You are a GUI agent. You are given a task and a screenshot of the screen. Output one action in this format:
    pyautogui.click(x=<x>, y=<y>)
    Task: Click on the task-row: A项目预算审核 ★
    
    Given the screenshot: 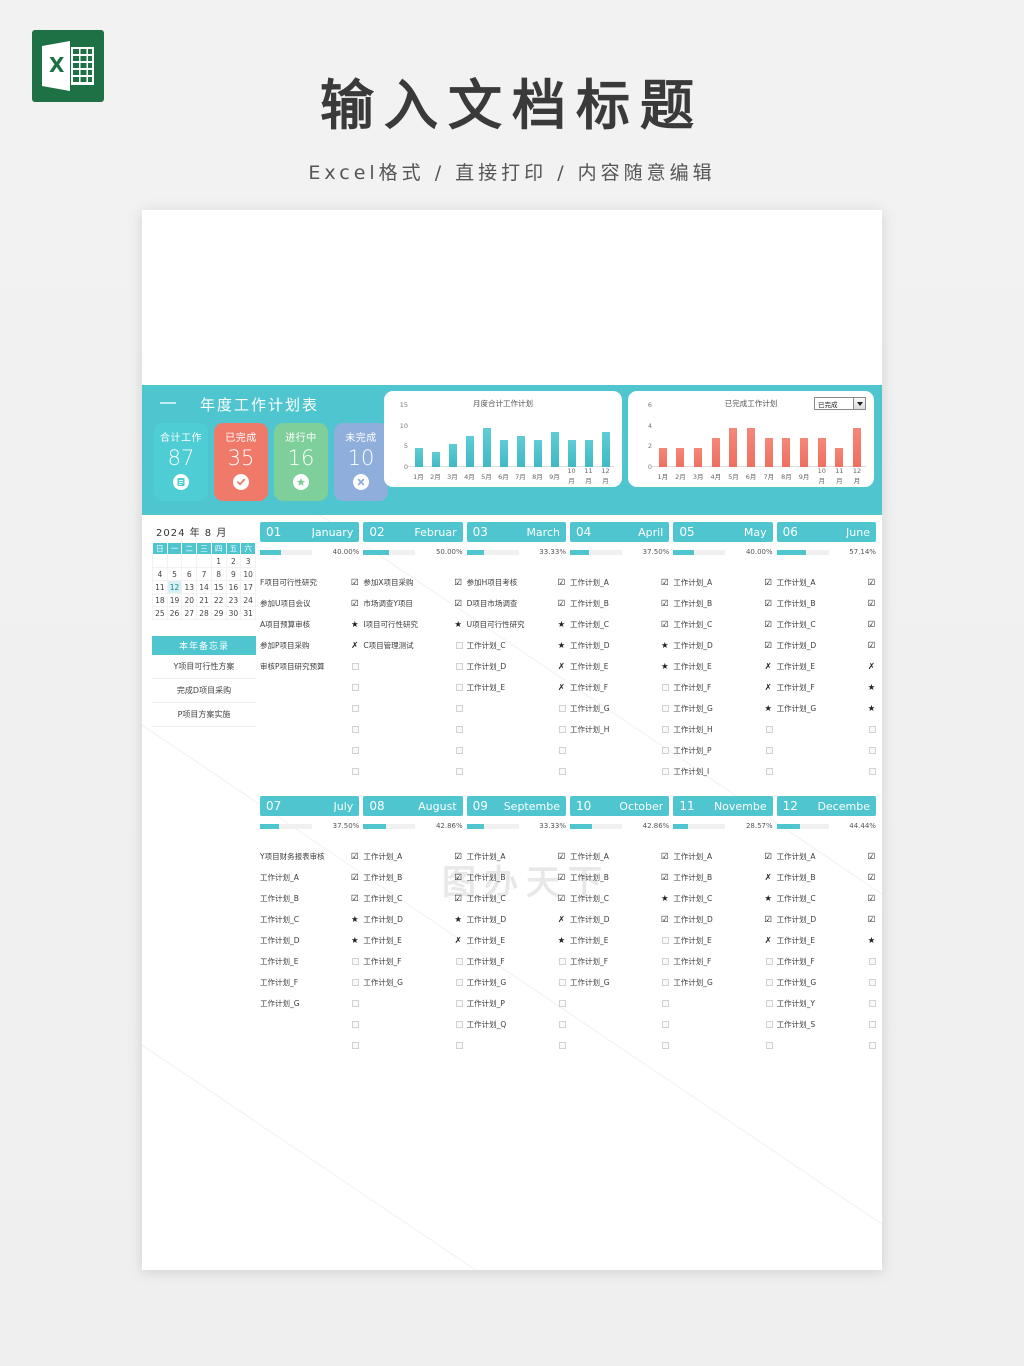 What is the action you would take?
    pyautogui.click(x=309, y=624)
    